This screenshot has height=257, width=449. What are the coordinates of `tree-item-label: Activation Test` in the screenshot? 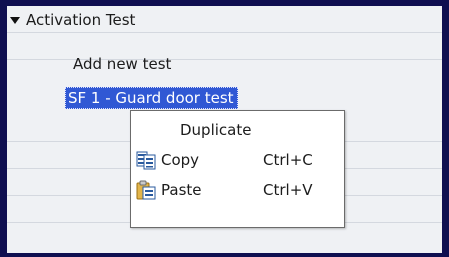 It's located at (81, 20).